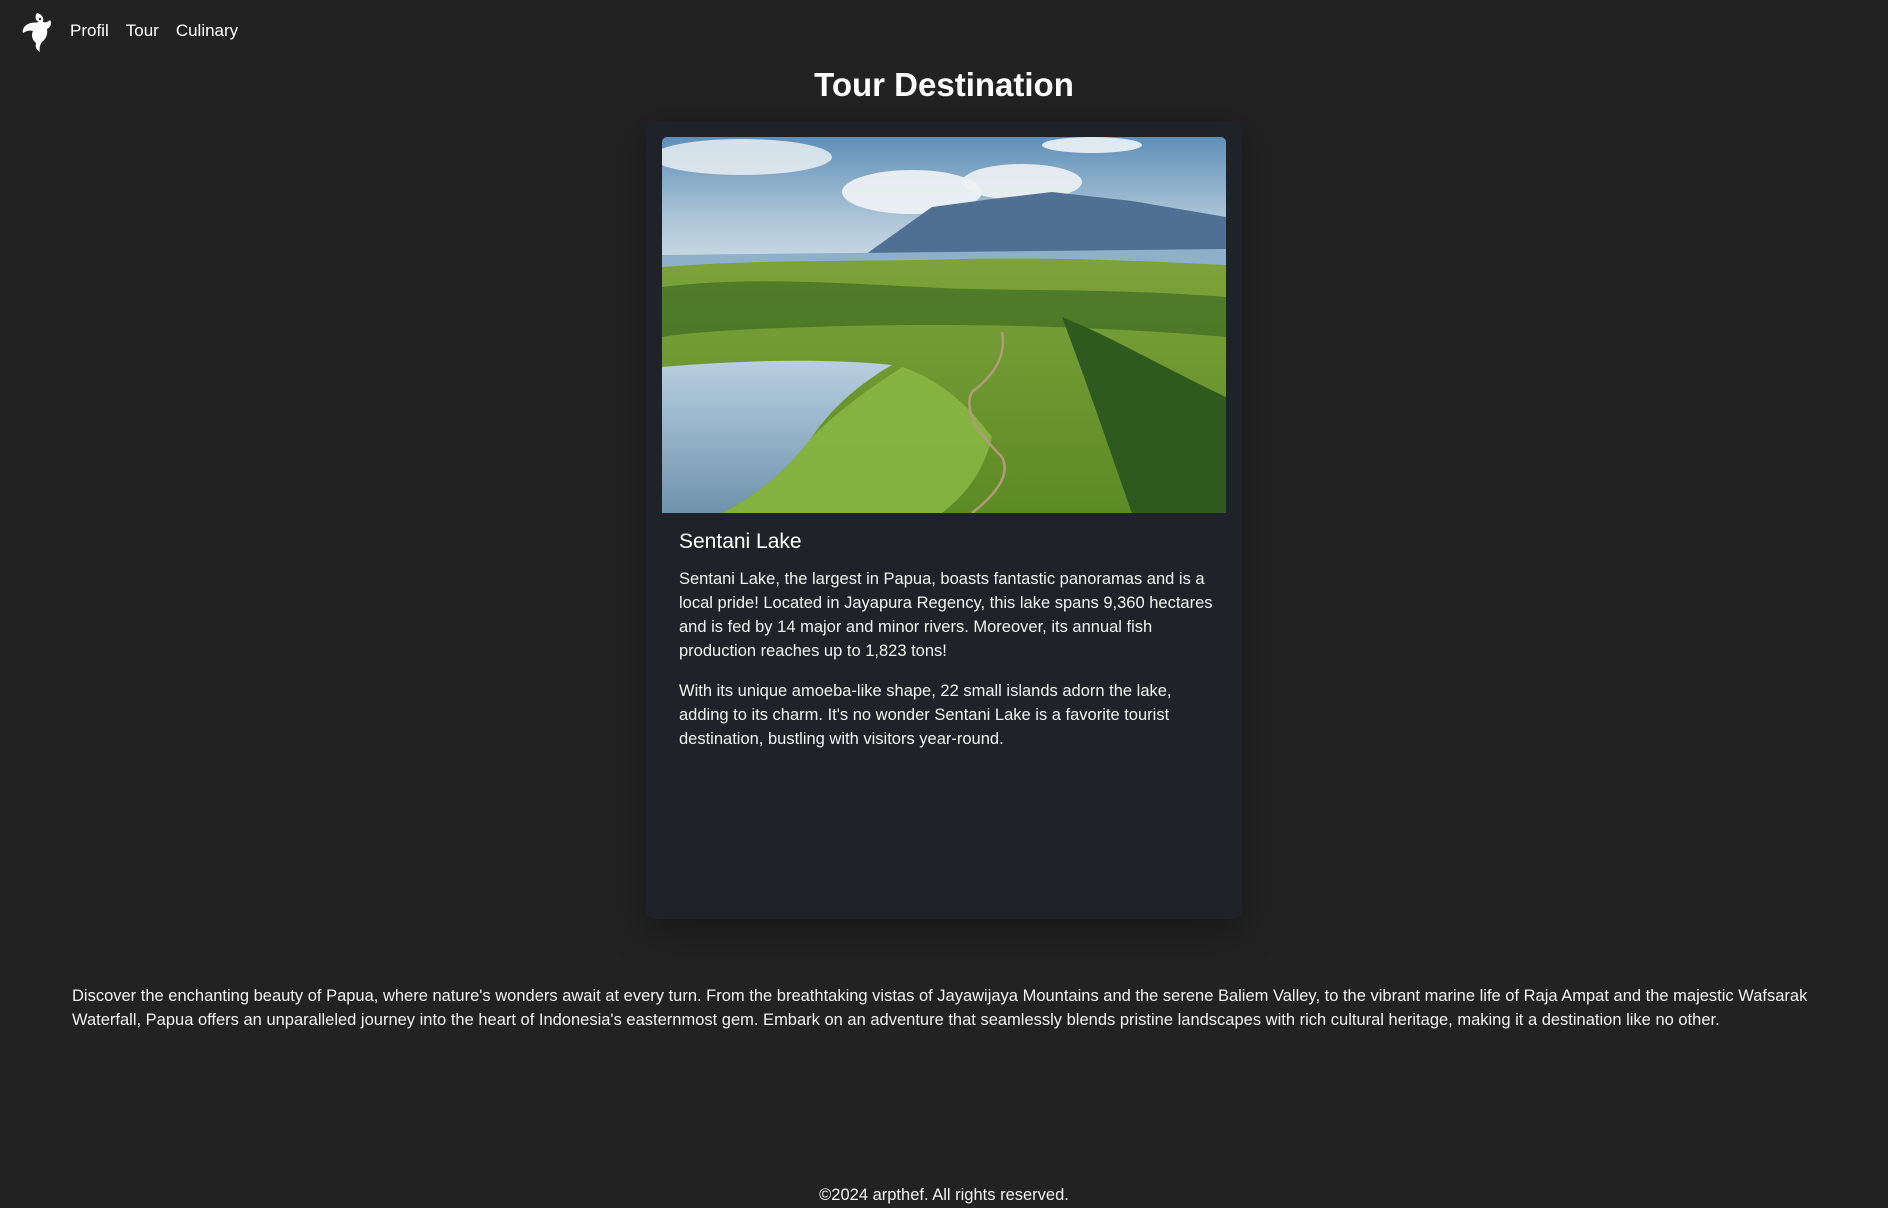  What do you see at coordinates (944, 33) in the screenshot?
I see `top-navbar: Profil Tour Culinary` at bounding box center [944, 33].